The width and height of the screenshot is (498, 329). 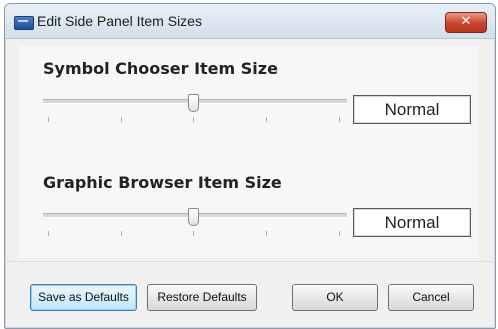 I want to click on graphic-browser-slider-thumb, so click(x=193, y=217).